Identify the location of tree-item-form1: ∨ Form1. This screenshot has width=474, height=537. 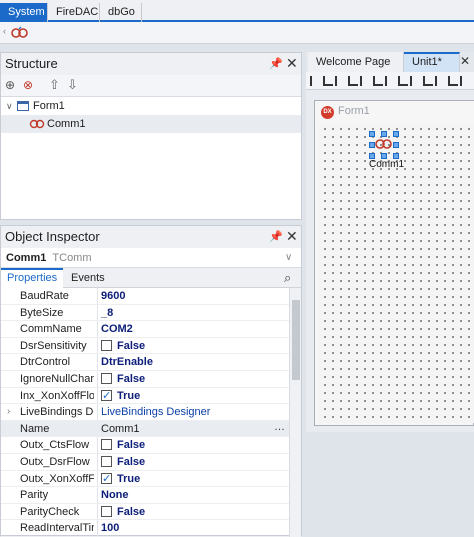
(151, 106).